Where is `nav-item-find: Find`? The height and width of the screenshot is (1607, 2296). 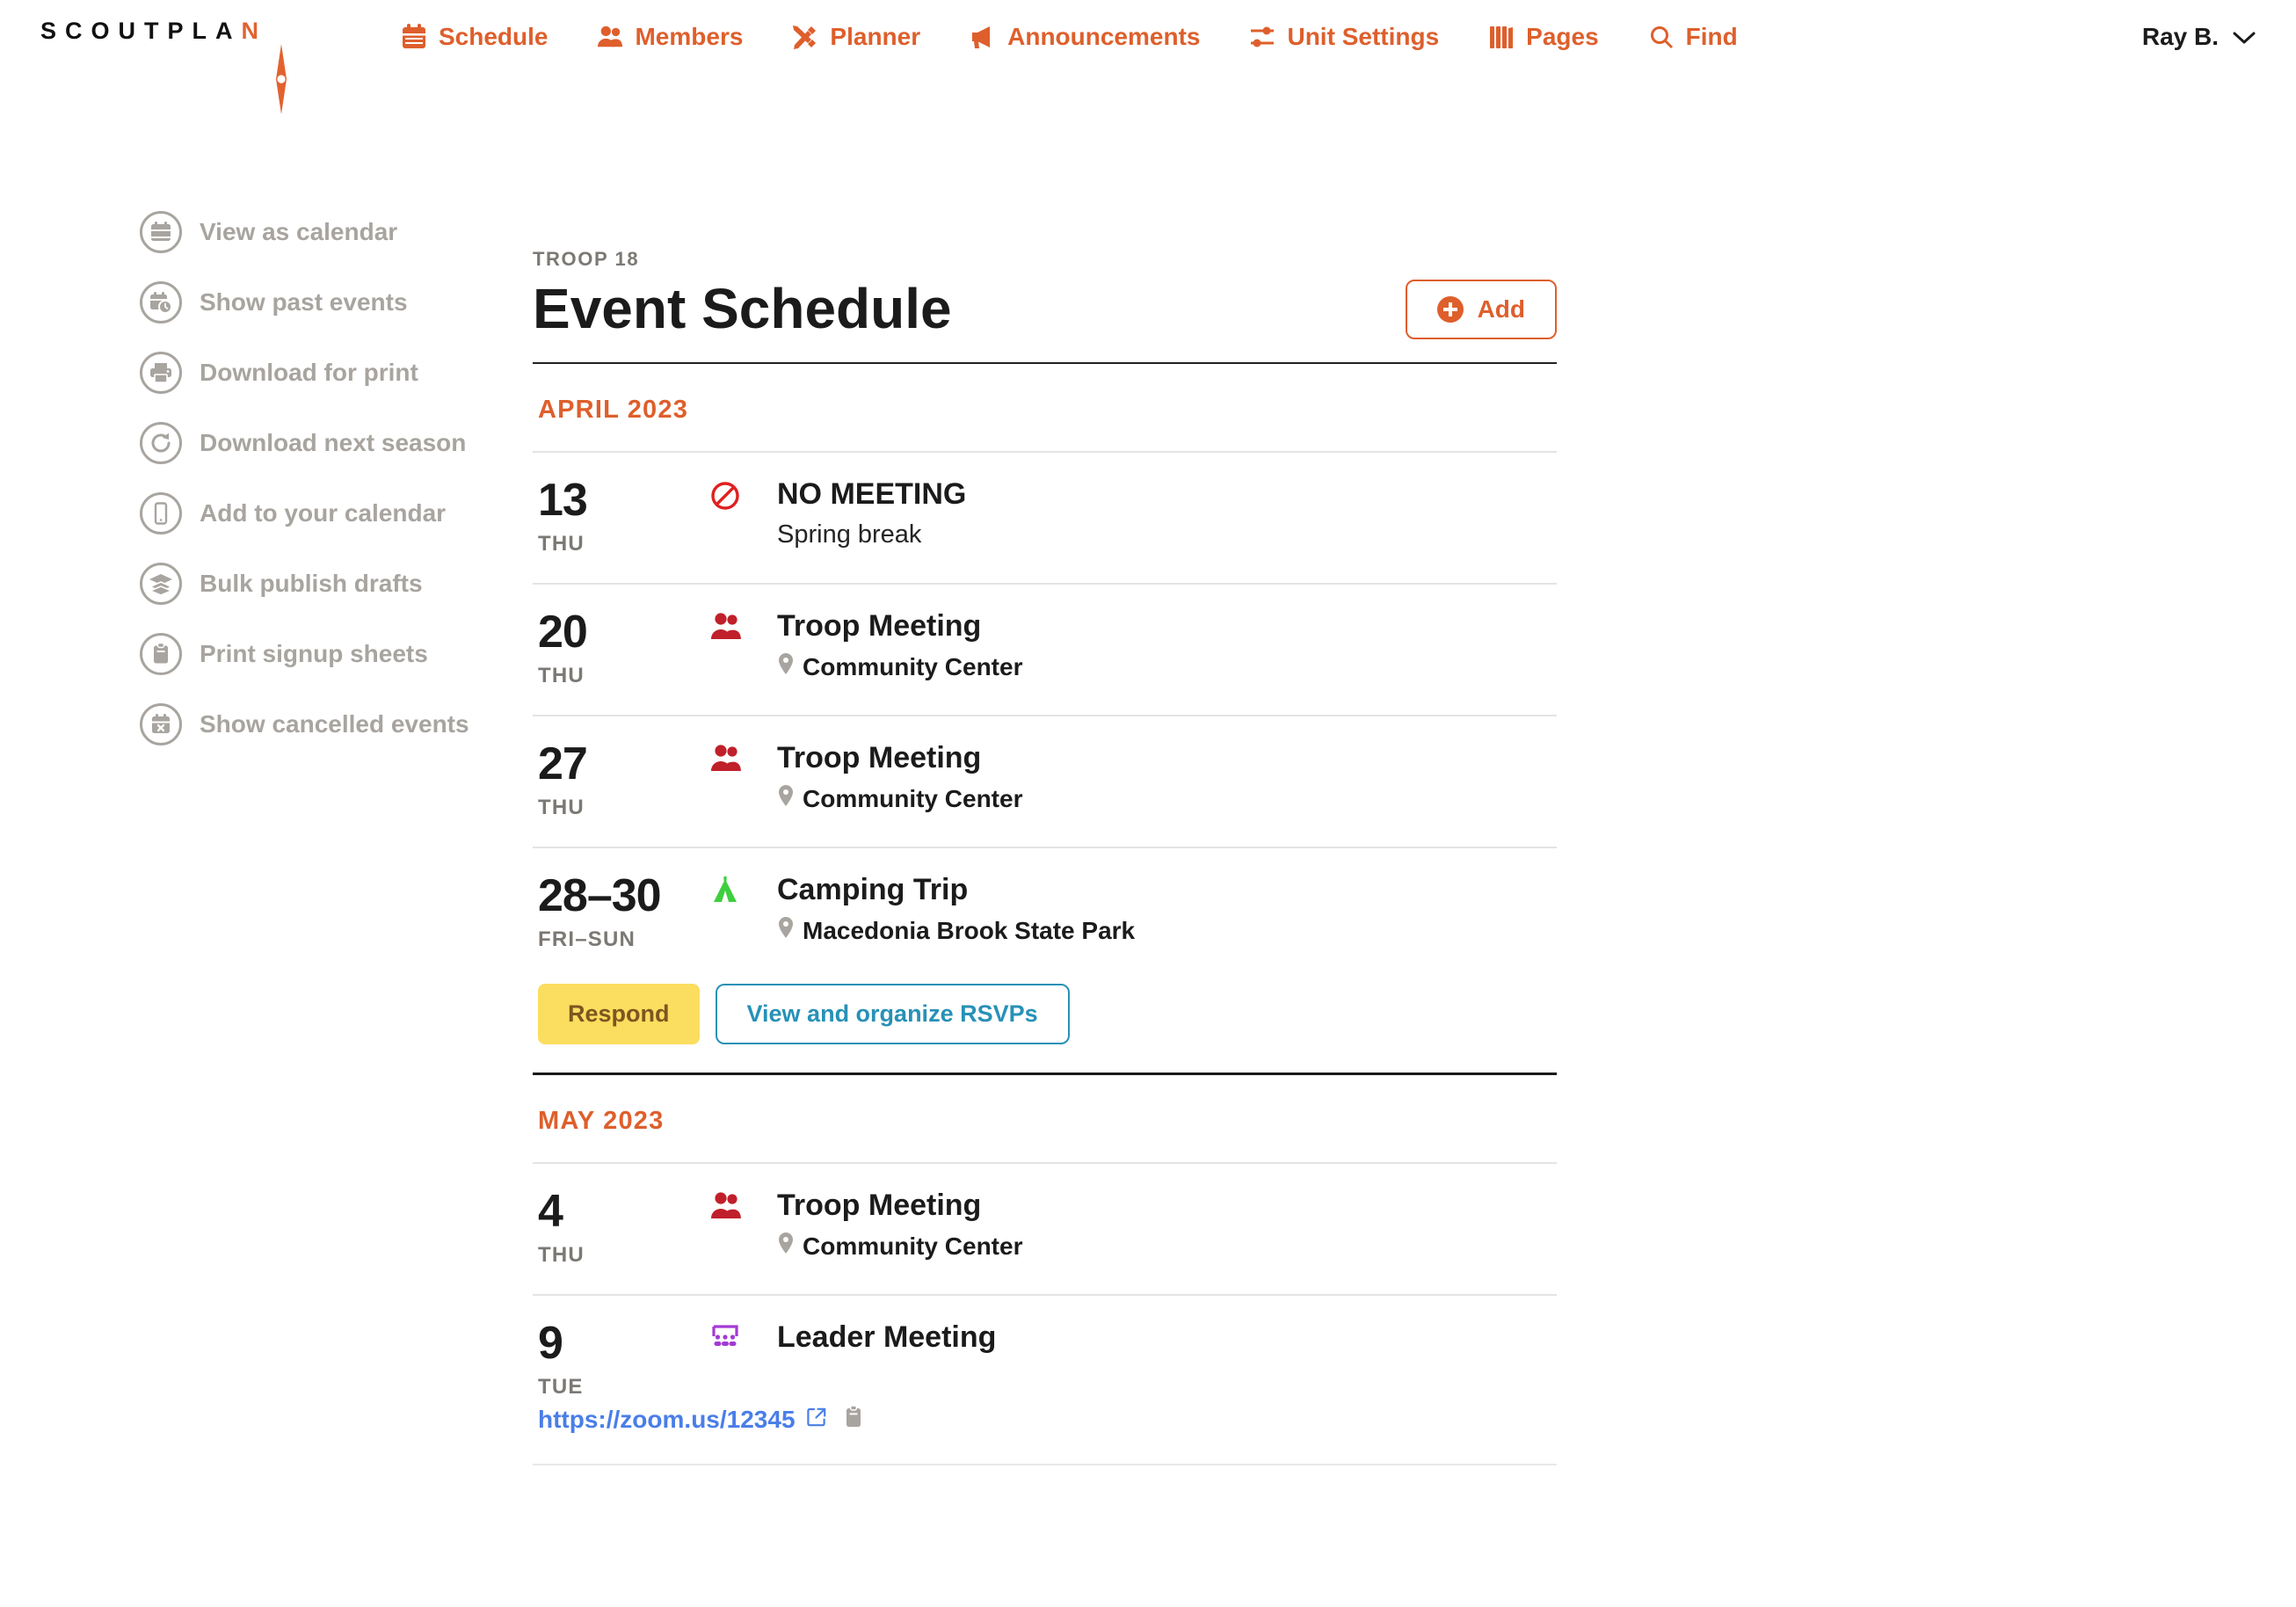
nav-item-find: Find is located at coordinates (1693, 37).